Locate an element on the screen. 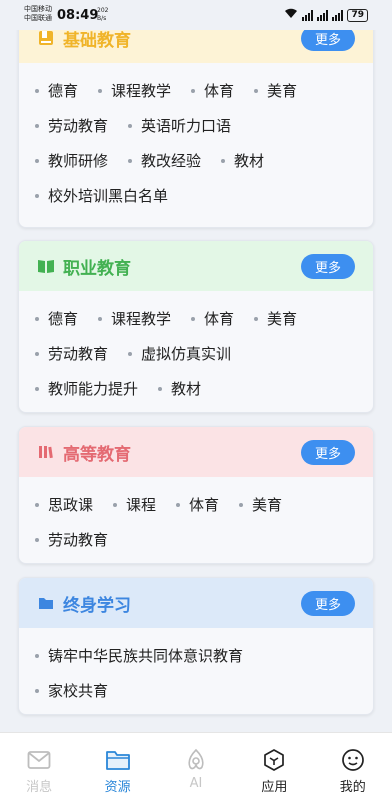 The width and height of the screenshot is (392, 800). card-title: 职业教育 is located at coordinates (97, 268).